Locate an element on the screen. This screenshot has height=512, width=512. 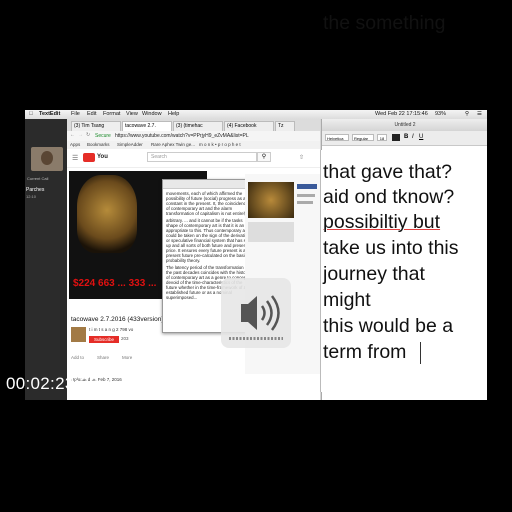
text-line-3: aid ond tknow? is located at coordinates (389, 197).